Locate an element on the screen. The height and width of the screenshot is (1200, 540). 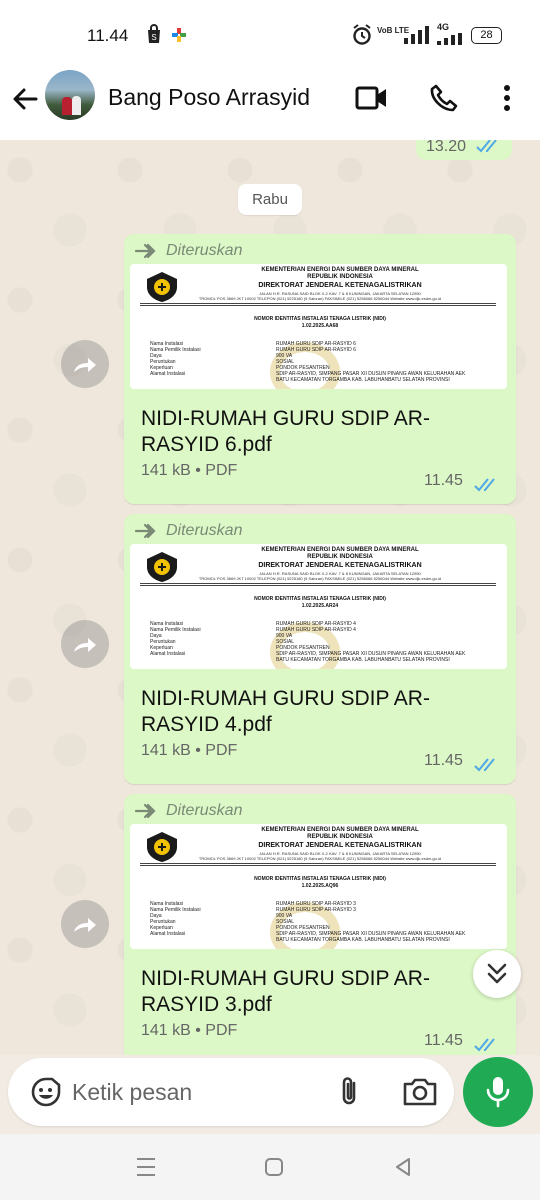
camera-button is located at coordinates (420, 1092).